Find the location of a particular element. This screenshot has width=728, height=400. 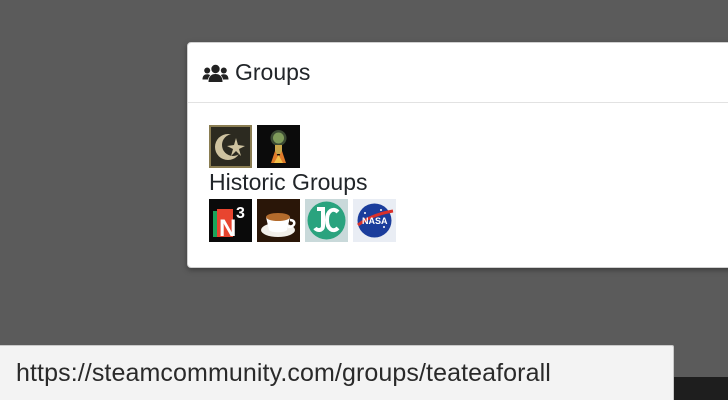

bottom-dark-strip is located at coordinates (701, 388).